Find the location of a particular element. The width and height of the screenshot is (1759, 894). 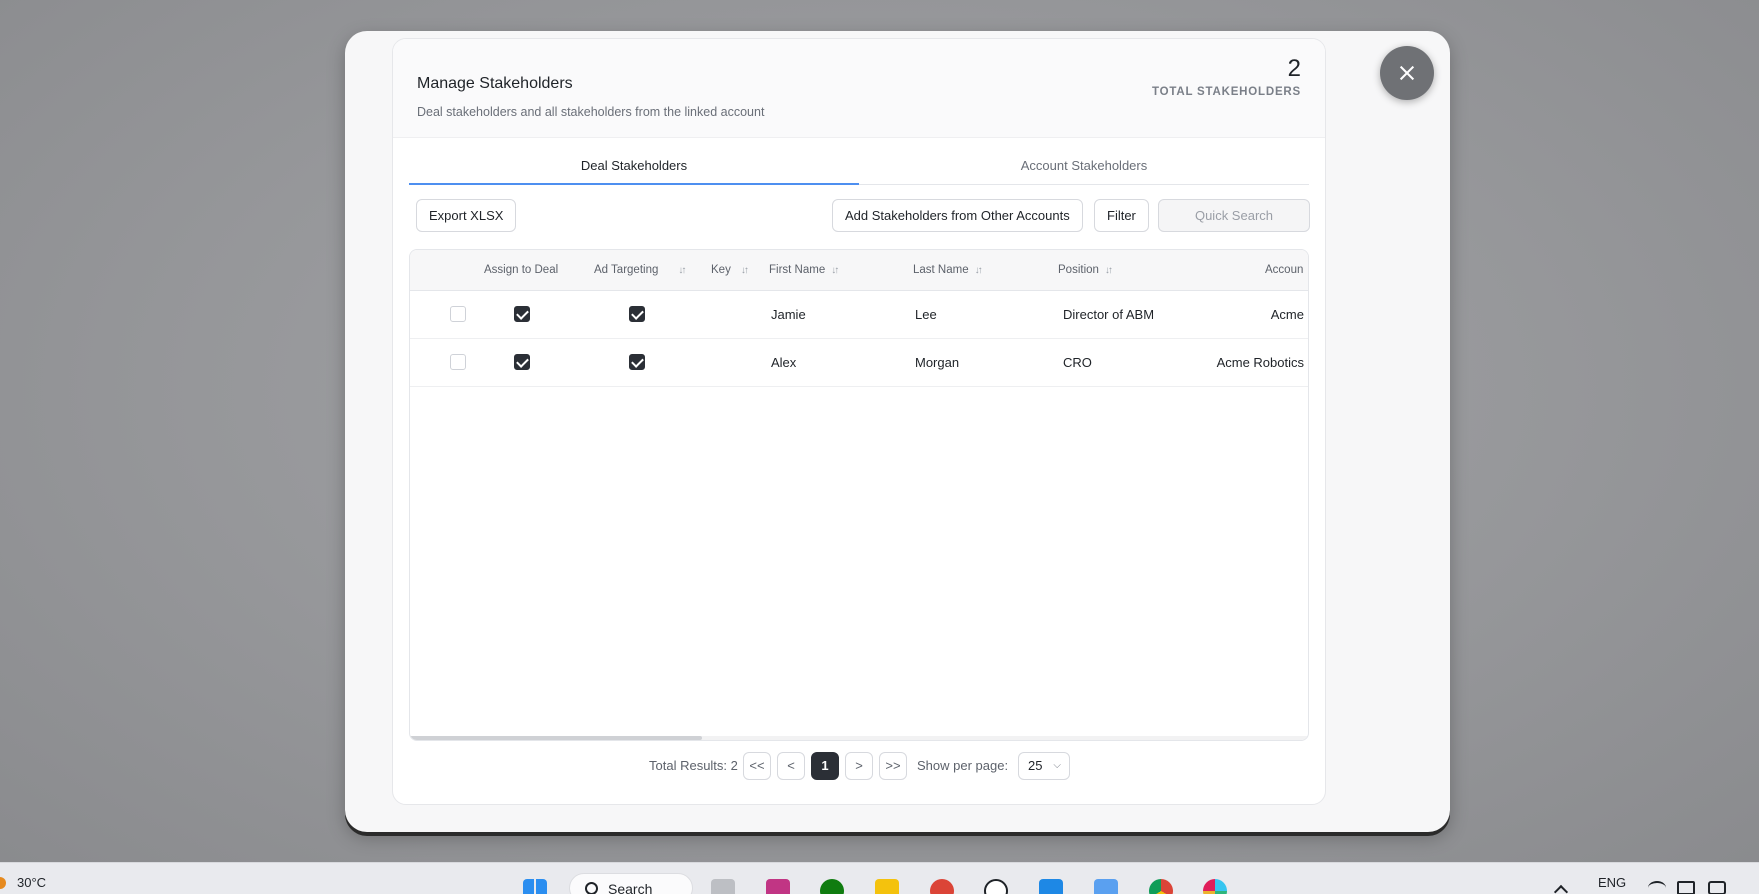

chevron-down-icon: ⌵ is located at coordinates (1057, 765).